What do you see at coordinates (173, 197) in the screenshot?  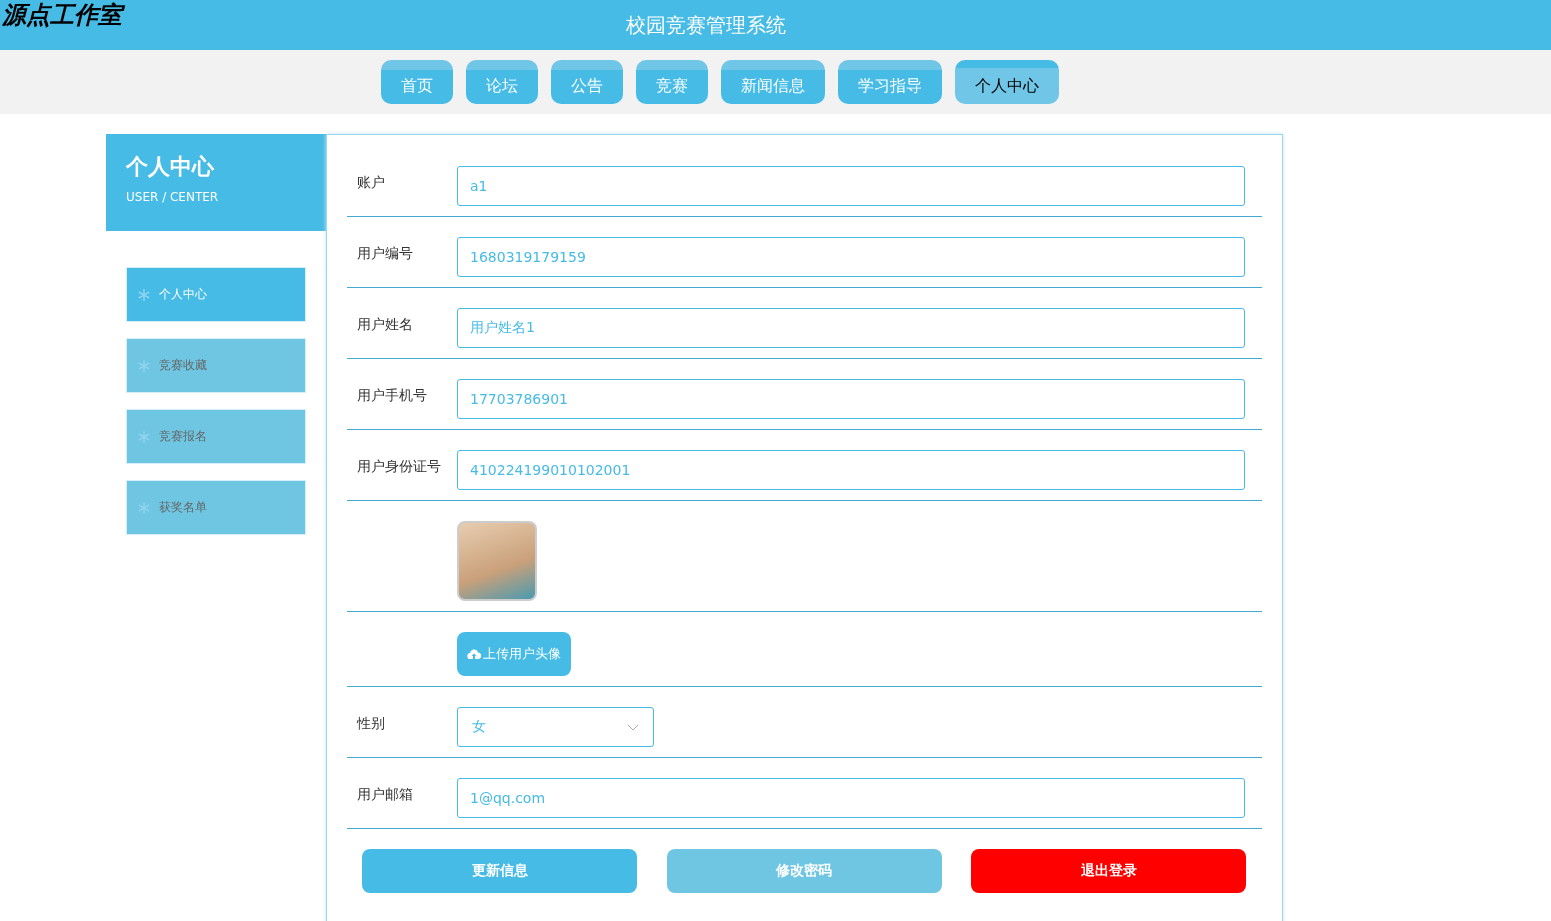 I see `sidebar-subtitle: USER / CENTER` at bounding box center [173, 197].